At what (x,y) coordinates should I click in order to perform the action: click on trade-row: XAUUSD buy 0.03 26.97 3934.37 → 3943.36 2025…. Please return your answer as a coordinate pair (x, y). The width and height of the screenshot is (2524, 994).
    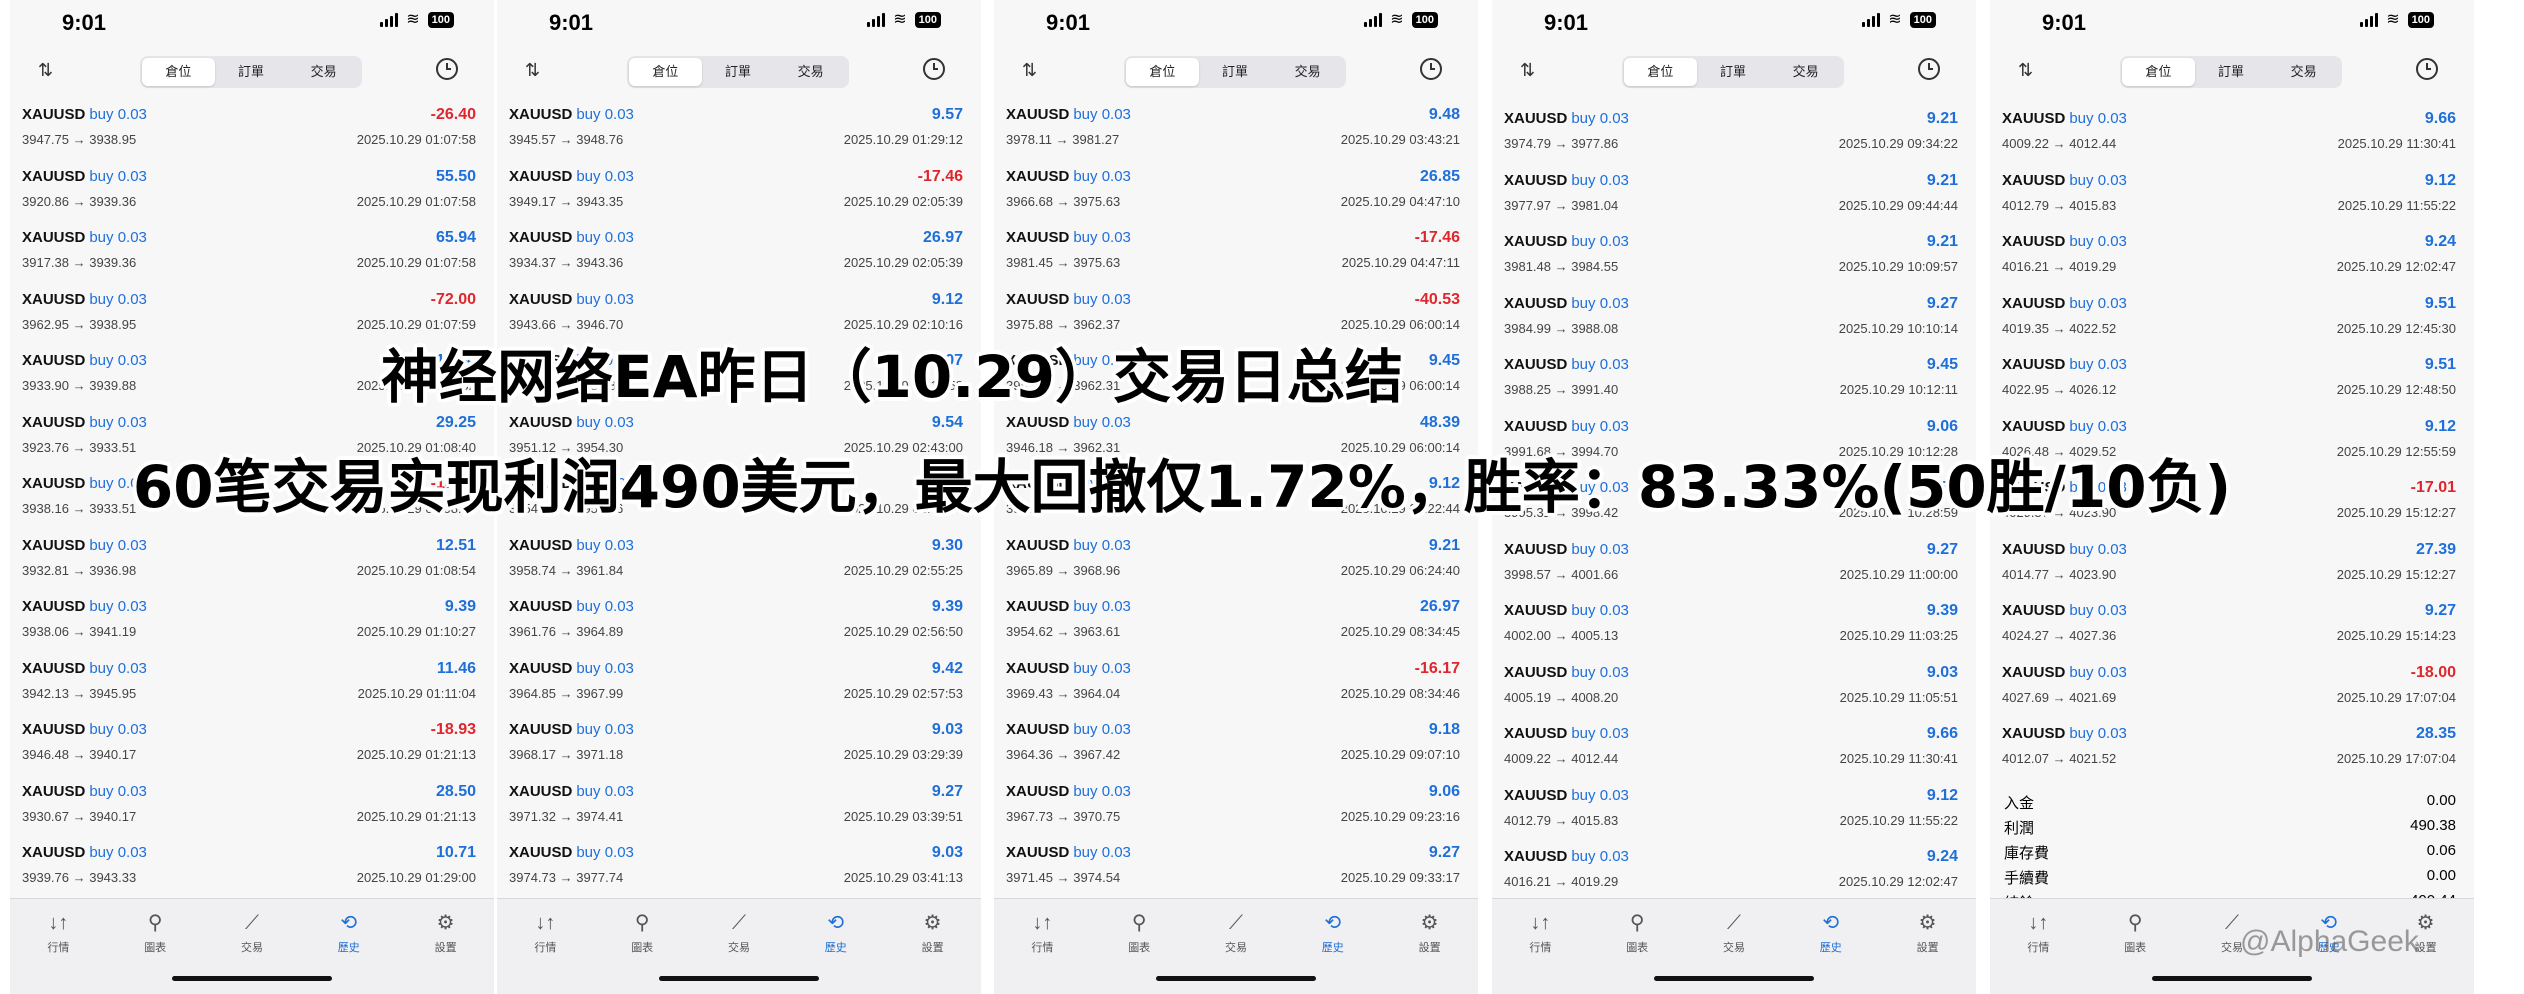
    Looking at the image, I should click on (739, 254).